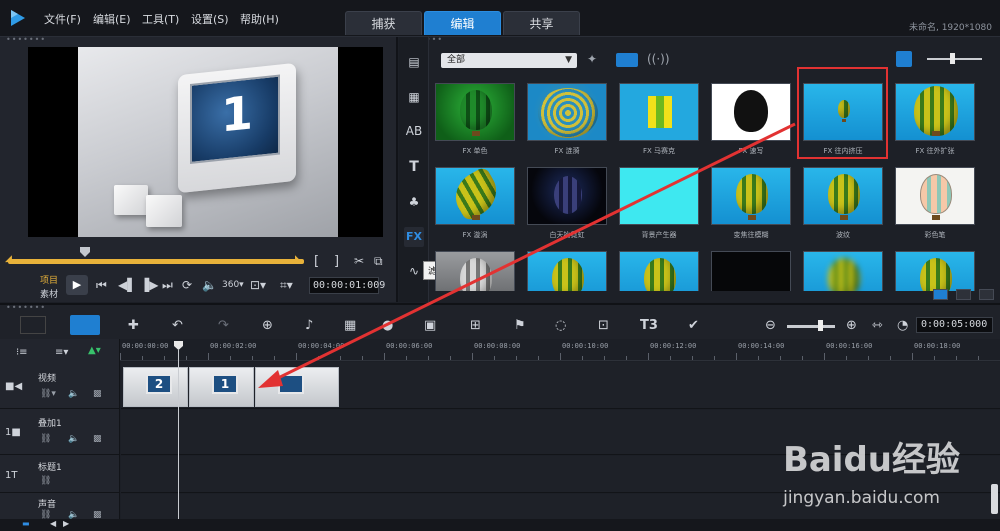 Image resolution: width=1000 pixels, height=531 pixels. I want to click on trim-start-marker: ◢, so click(8, 259).